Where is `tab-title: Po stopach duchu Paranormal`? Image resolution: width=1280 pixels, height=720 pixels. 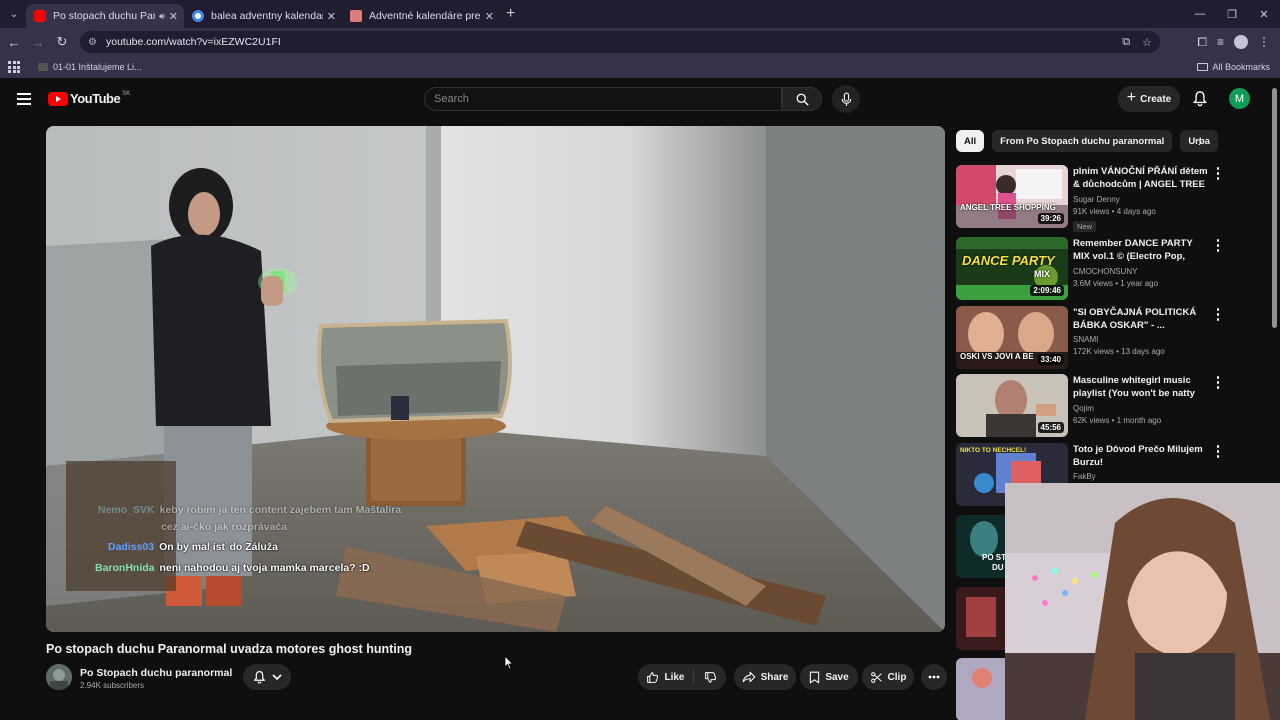
tab-title: Po stopach duchu Paranormal is located at coordinates (104, 16).